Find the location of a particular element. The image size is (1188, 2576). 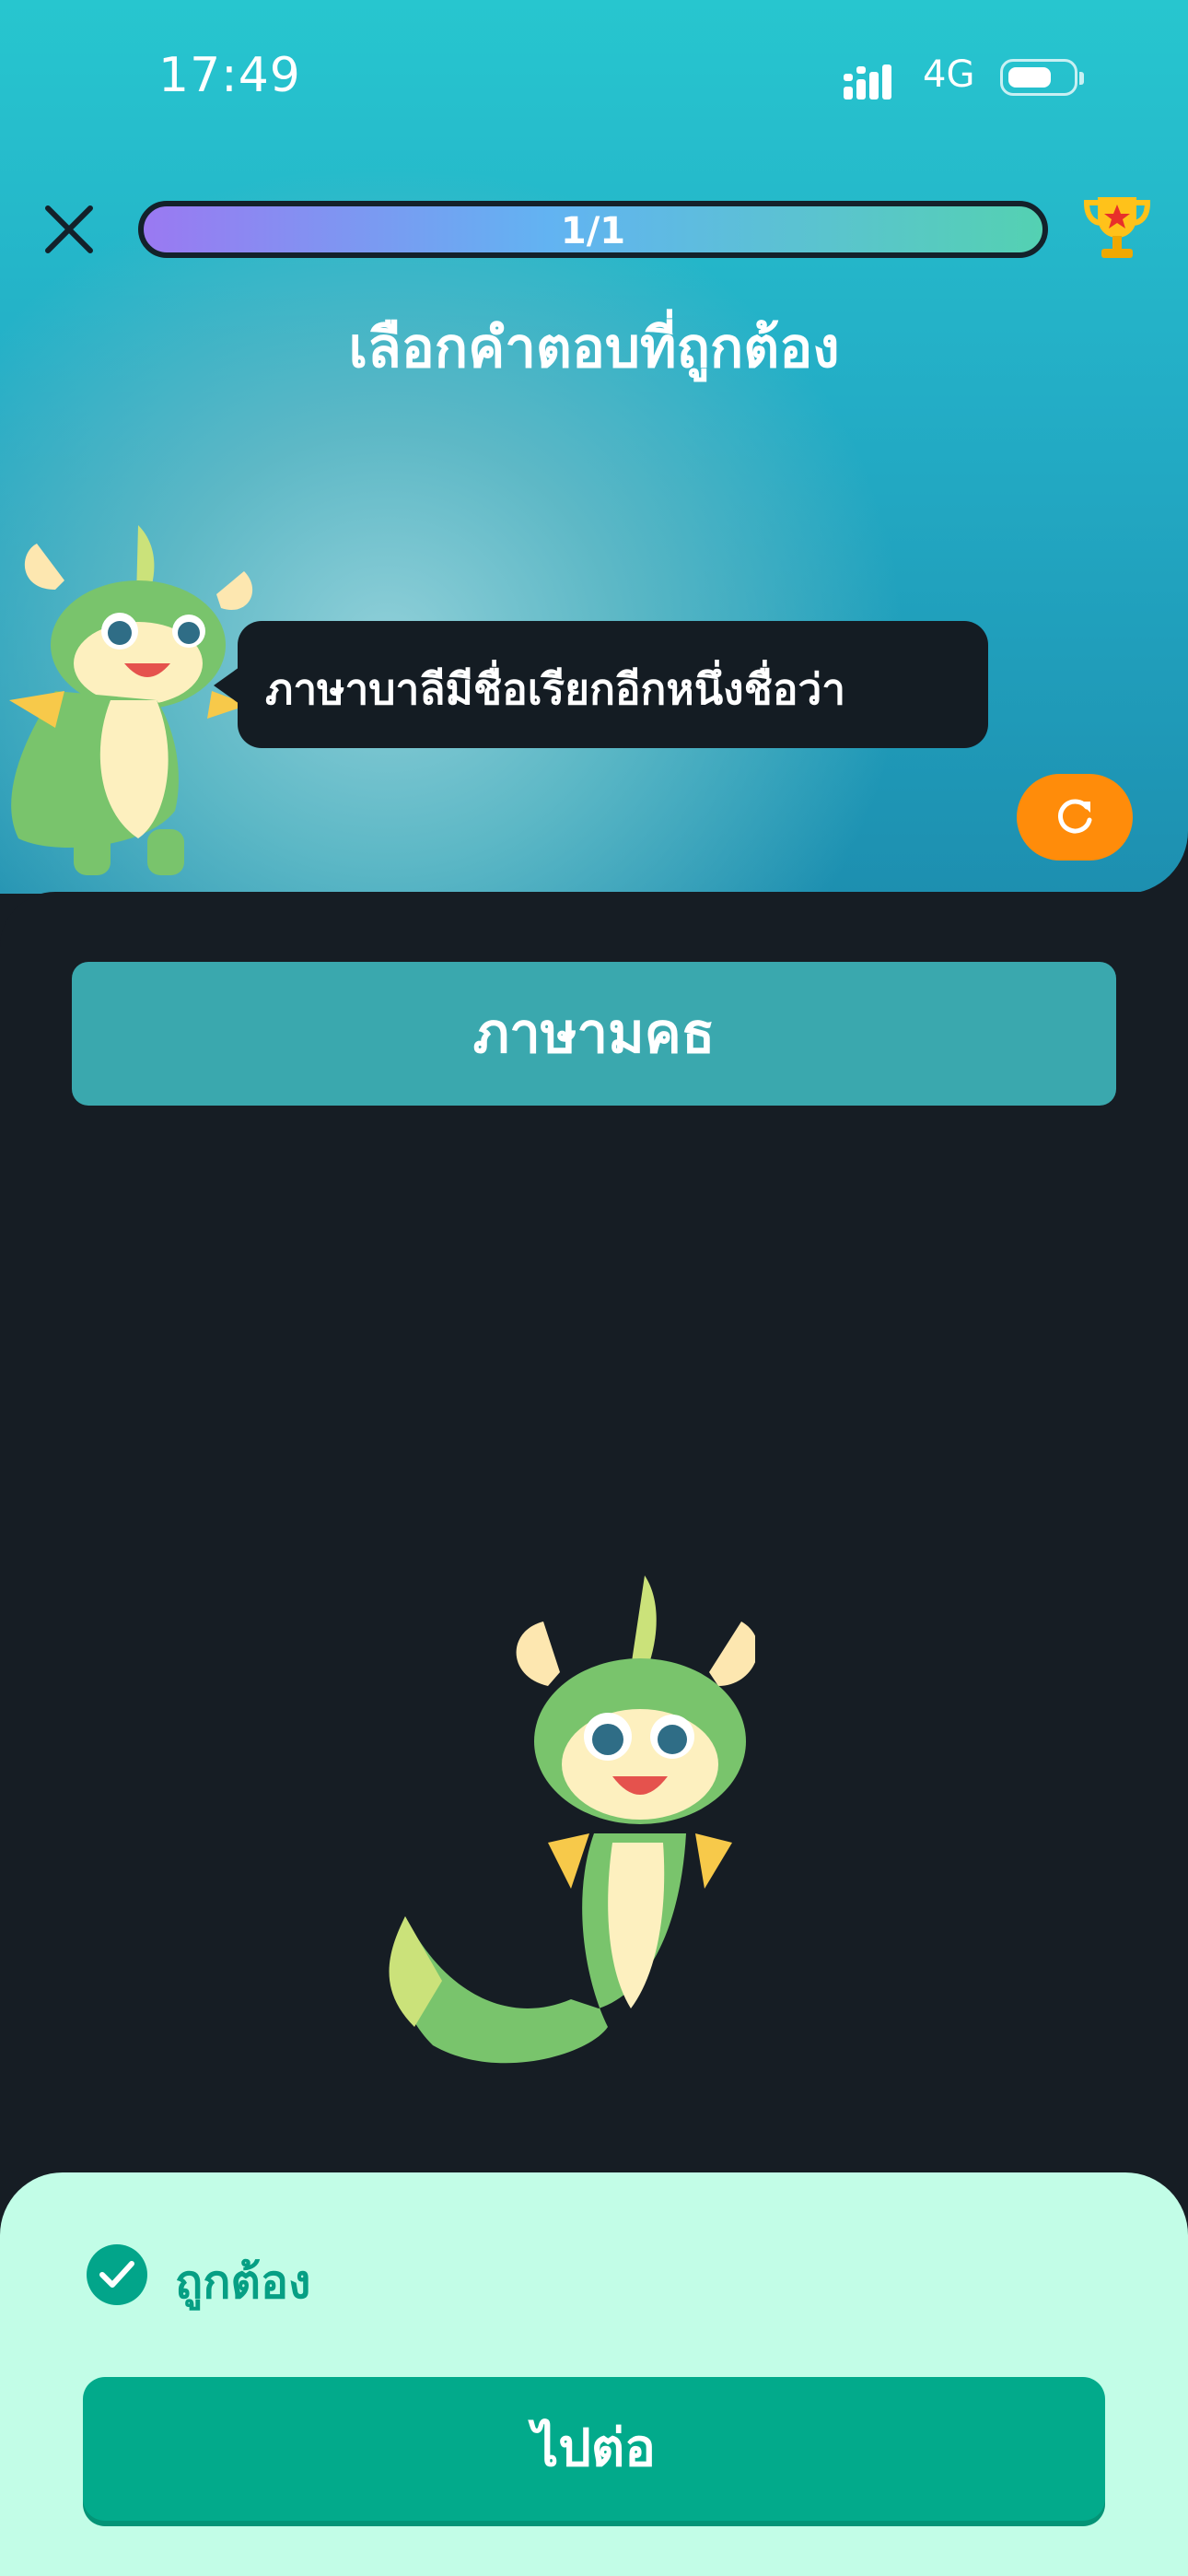

result-label: ถูกต้อง is located at coordinates (243, 2282).